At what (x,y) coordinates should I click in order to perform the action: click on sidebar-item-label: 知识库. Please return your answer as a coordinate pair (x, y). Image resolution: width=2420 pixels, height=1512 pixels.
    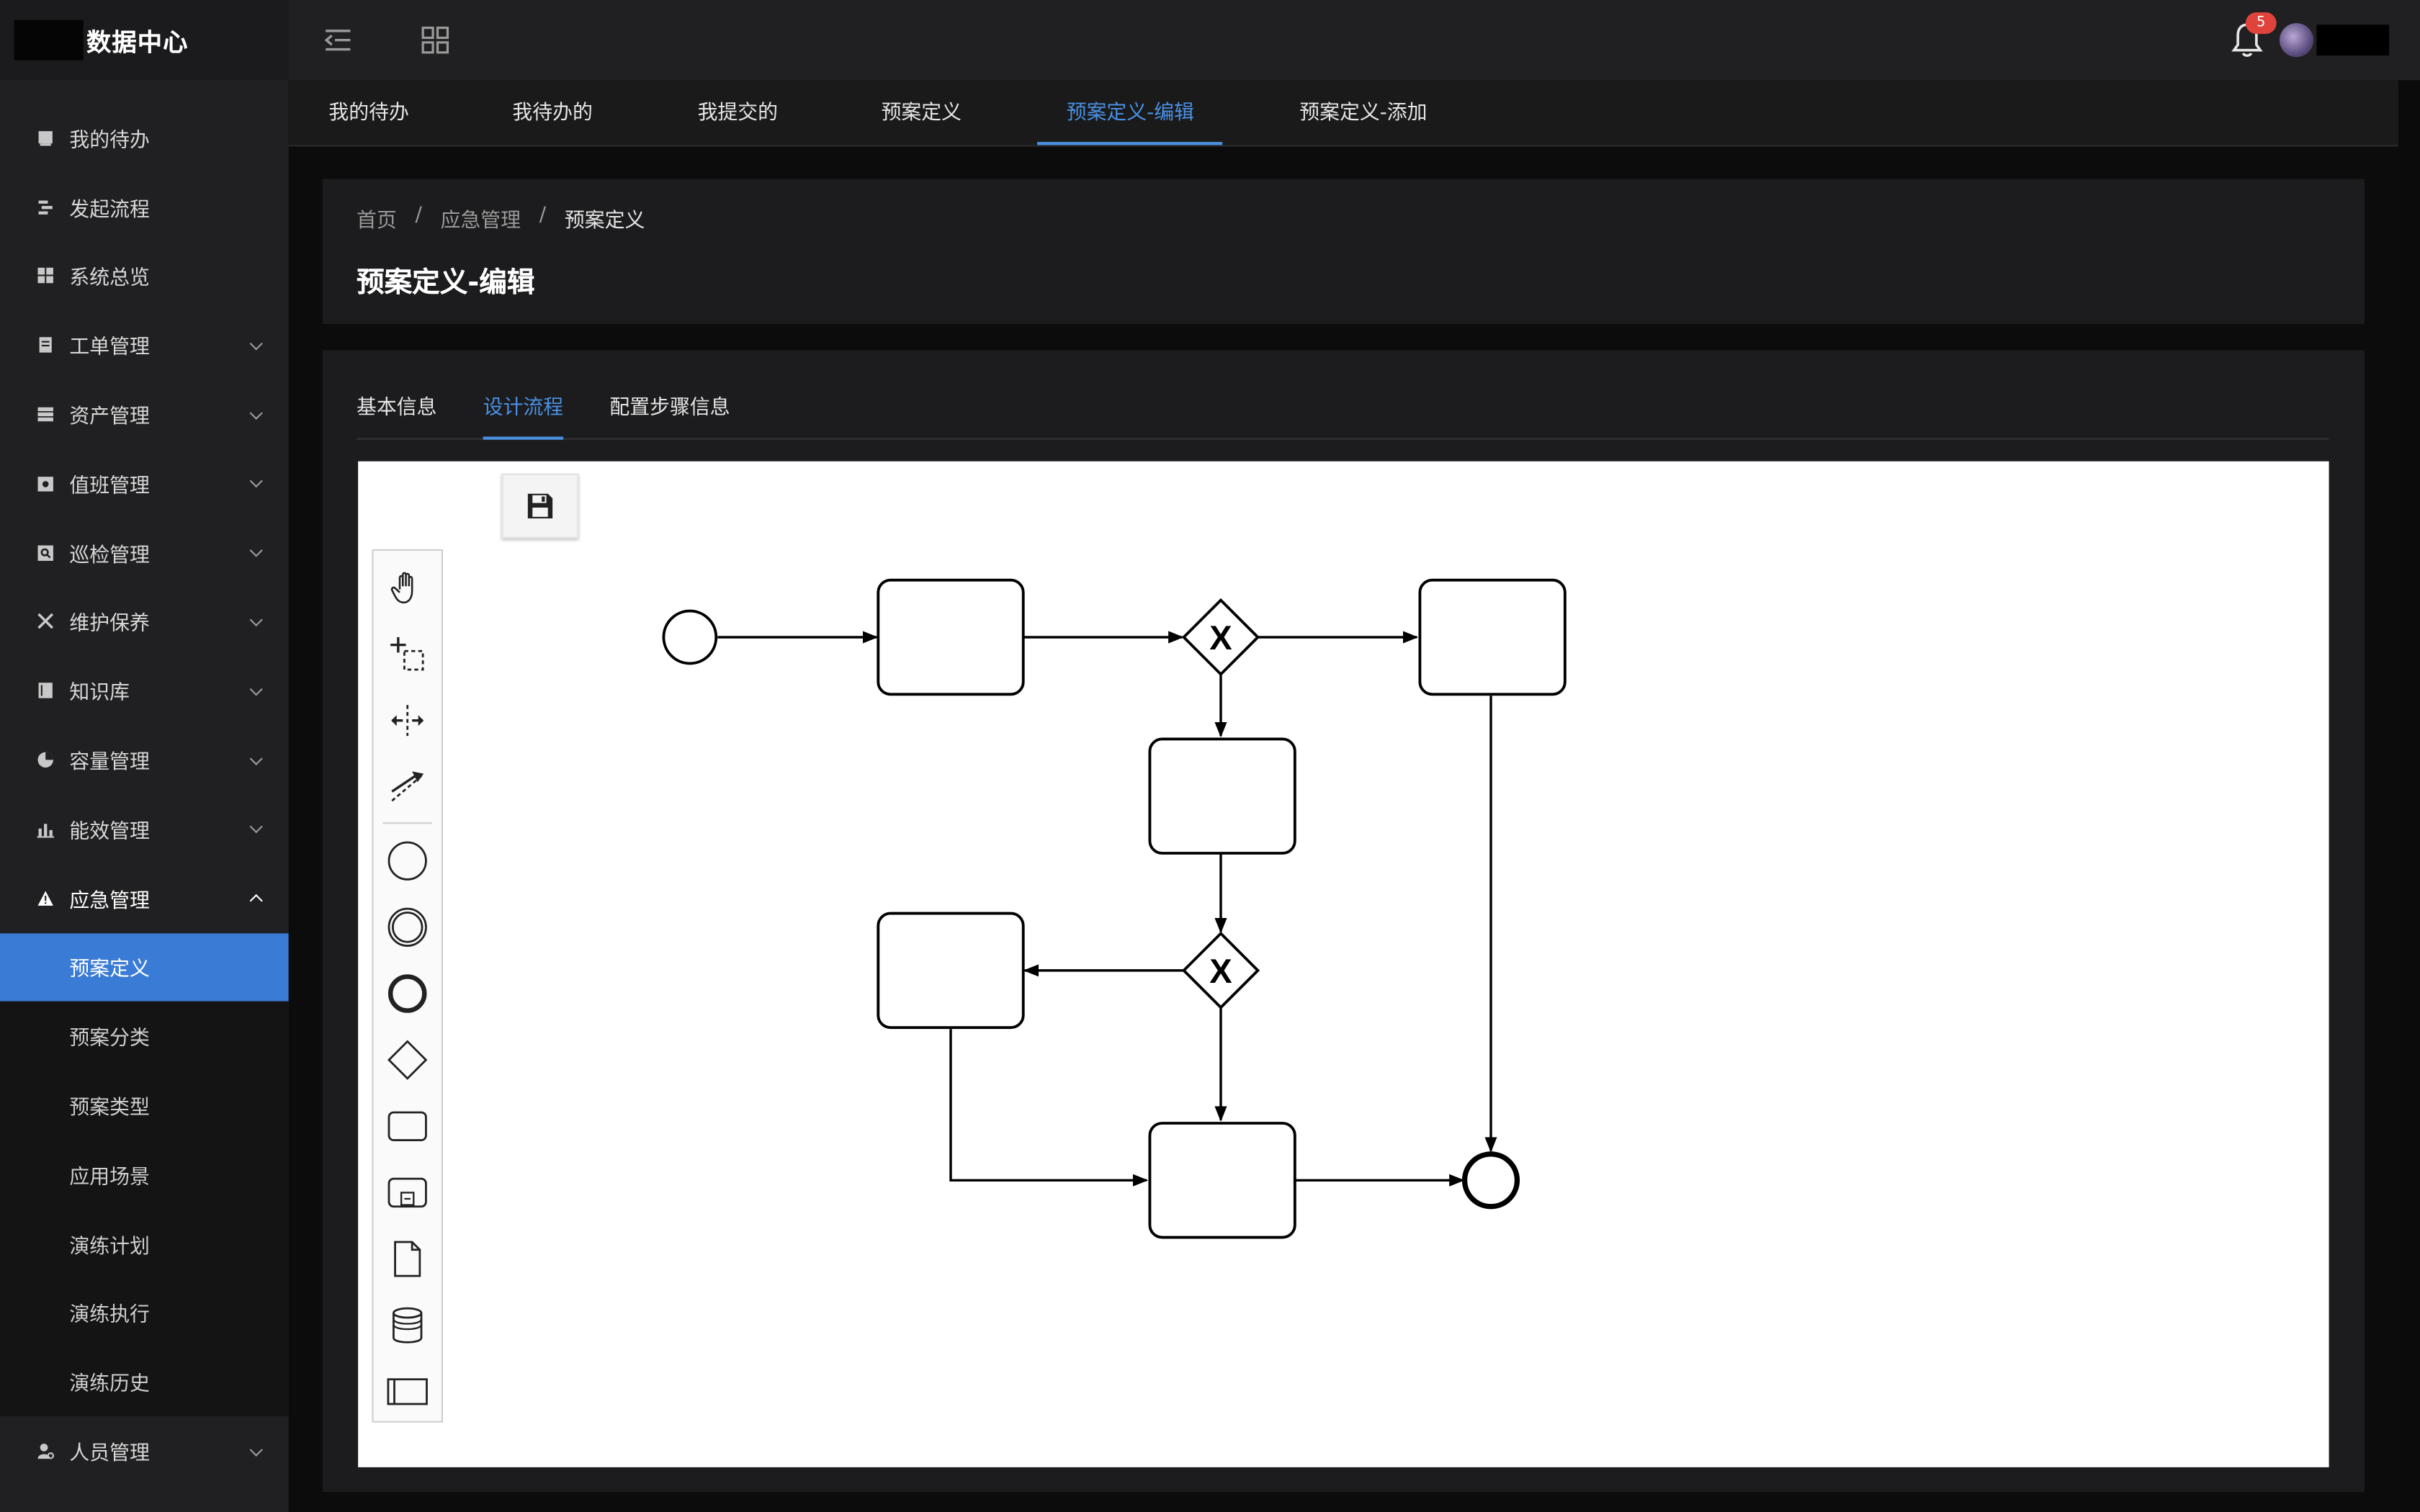
    Looking at the image, I should click on (99, 694).